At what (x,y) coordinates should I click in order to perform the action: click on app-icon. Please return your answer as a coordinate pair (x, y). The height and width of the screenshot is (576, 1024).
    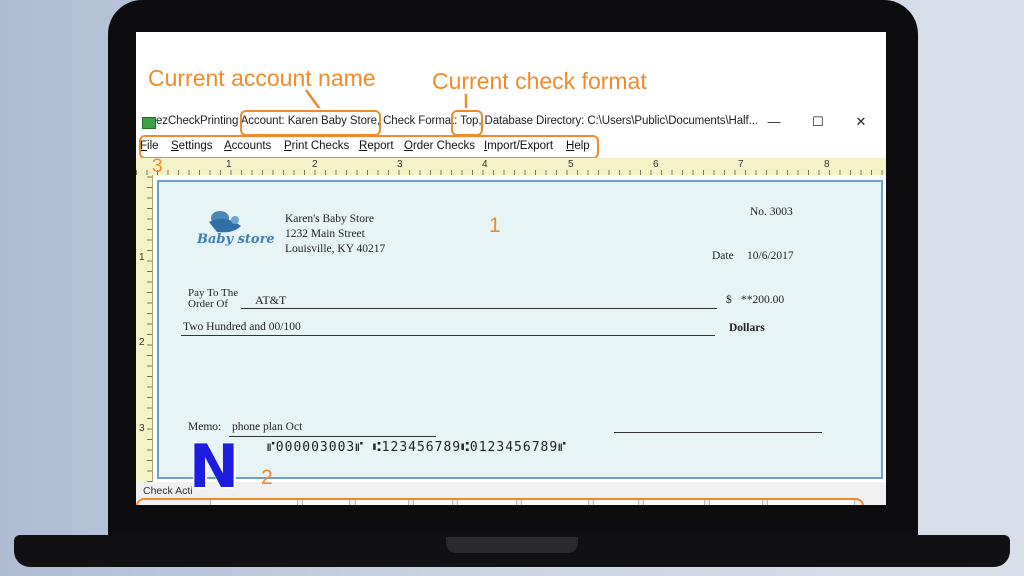
    Looking at the image, I should click on (149, 123).